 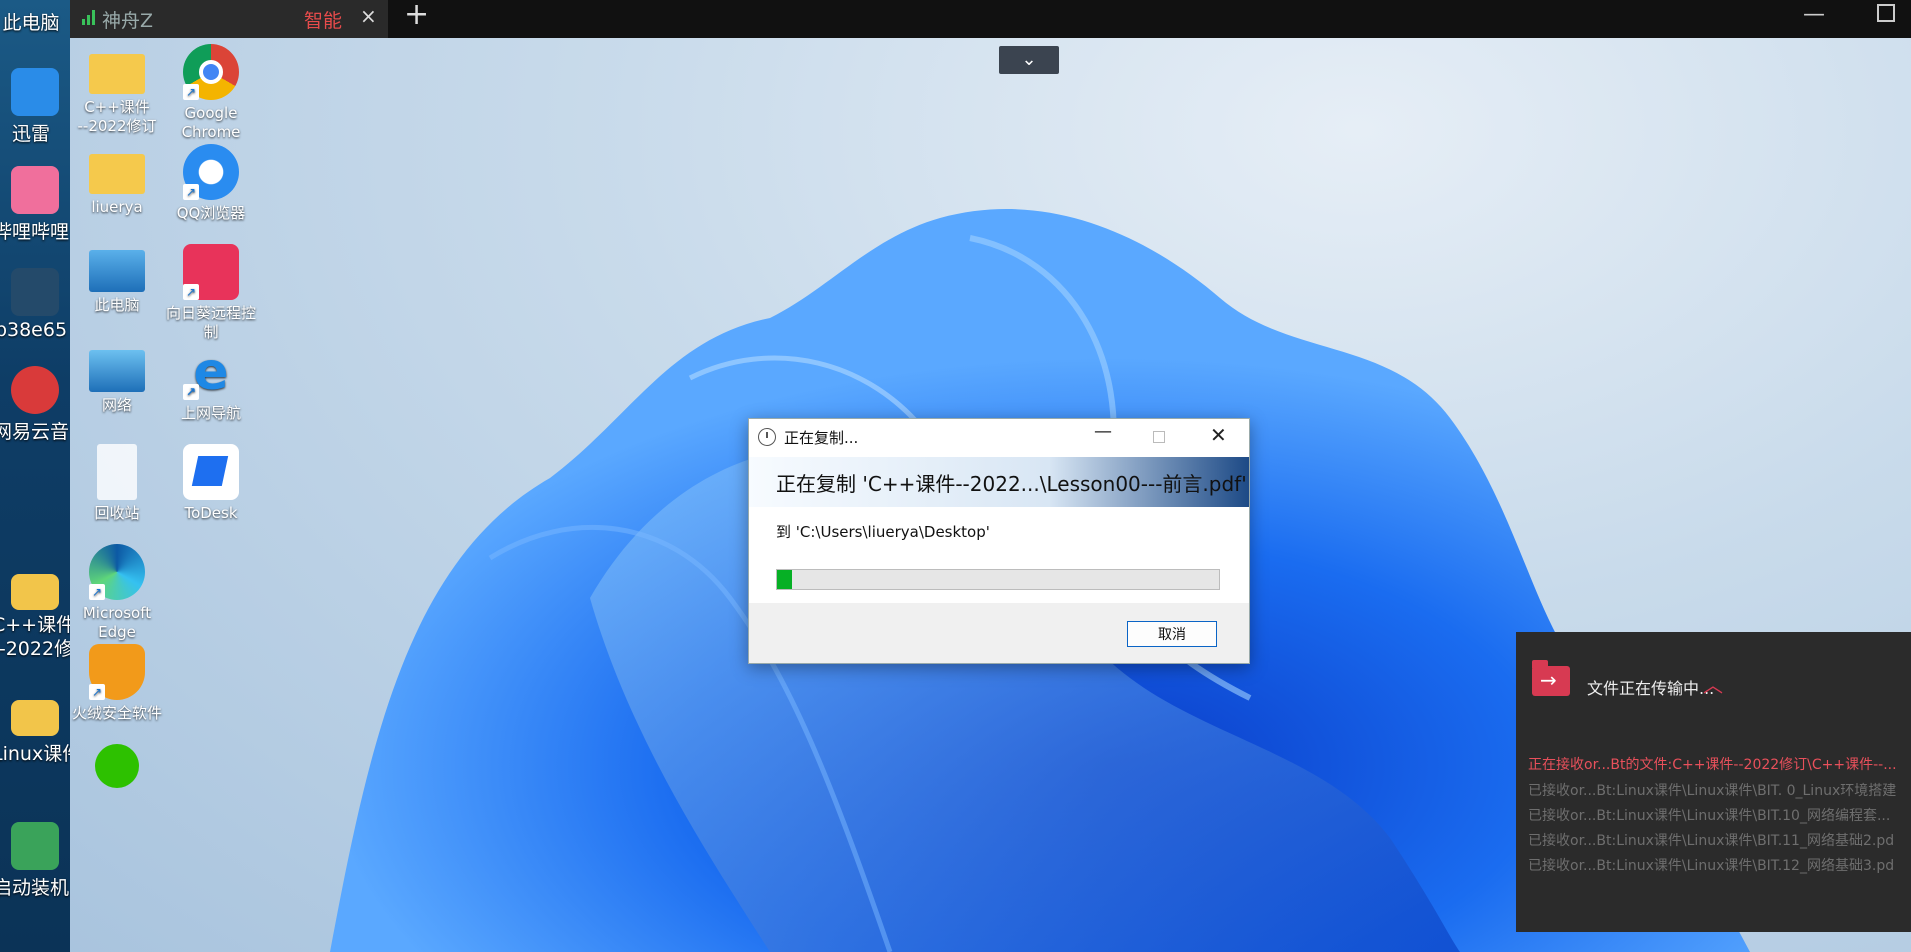 I want to click on host-icon-label: 启动装机, so click(x=34, y=888).